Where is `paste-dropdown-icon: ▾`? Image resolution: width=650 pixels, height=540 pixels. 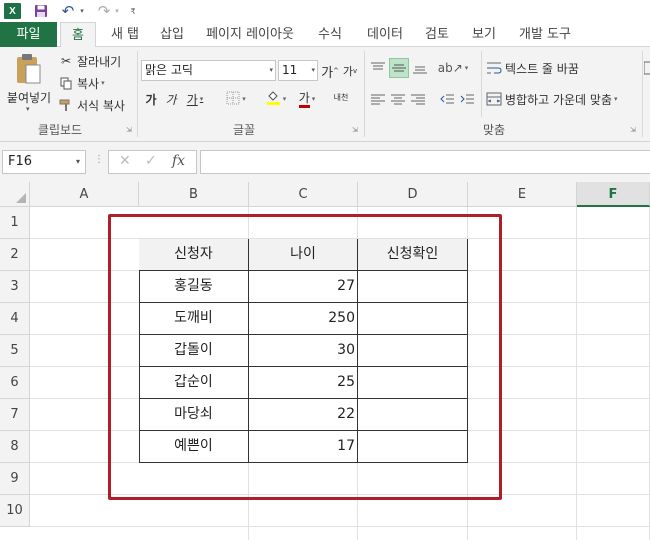
paste-dropdown-icon: ▾ is located at coordinates (28, 109).